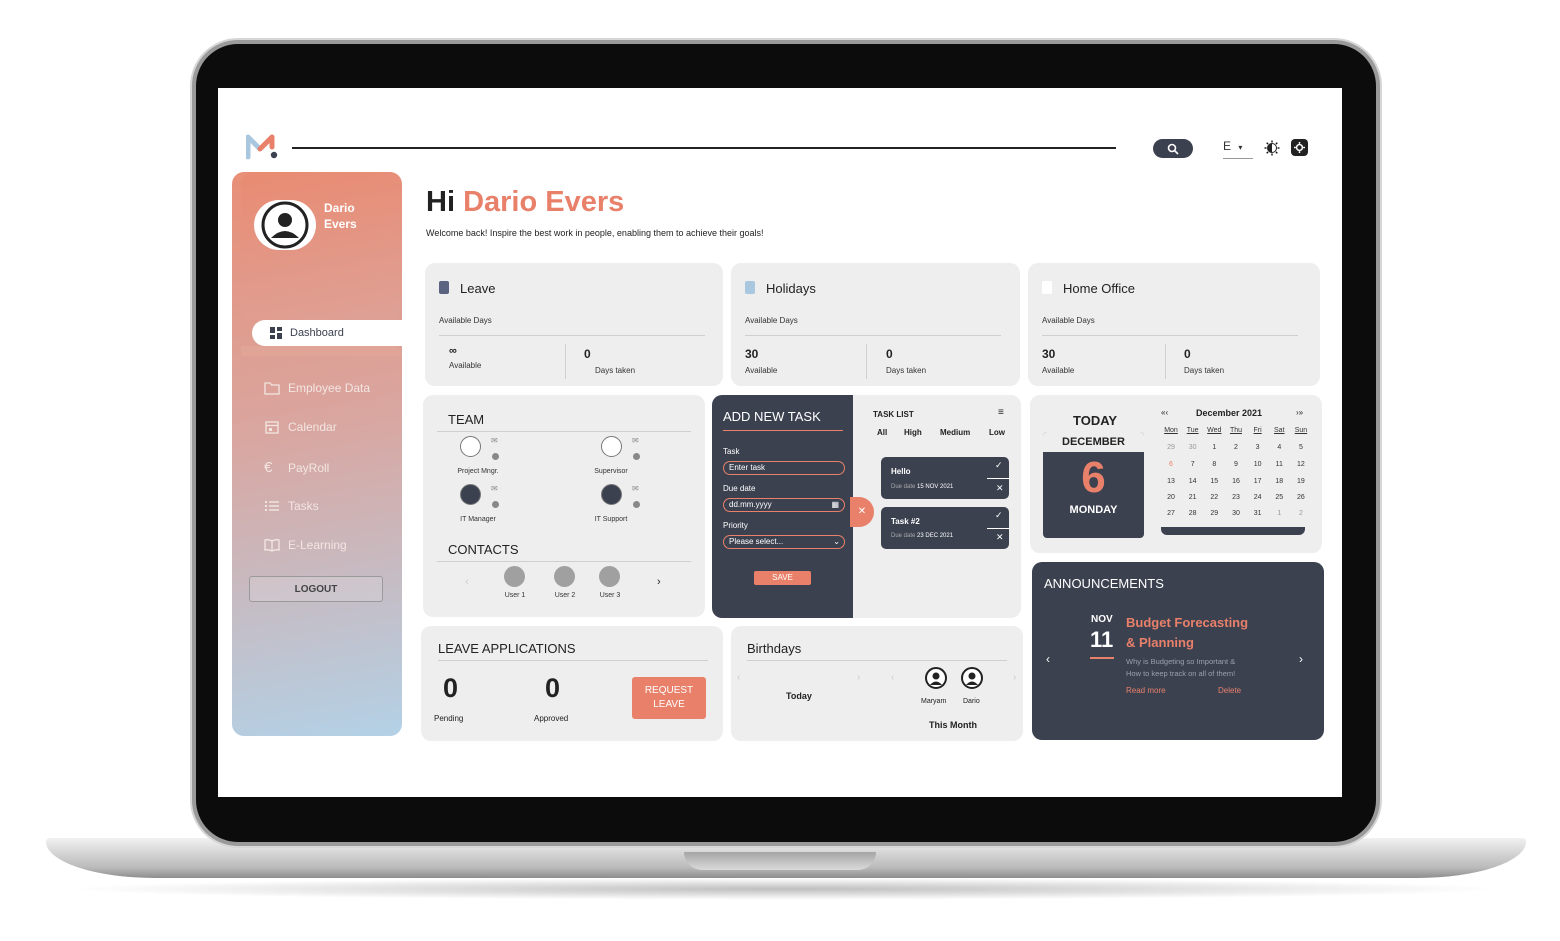 Image resolution: width=1560 pixels, height=941 pixels. What do you see at coordinates (1279, 464) in the screenshot?
I see `calendar-day: 11` at bounding box center [1279, 464].